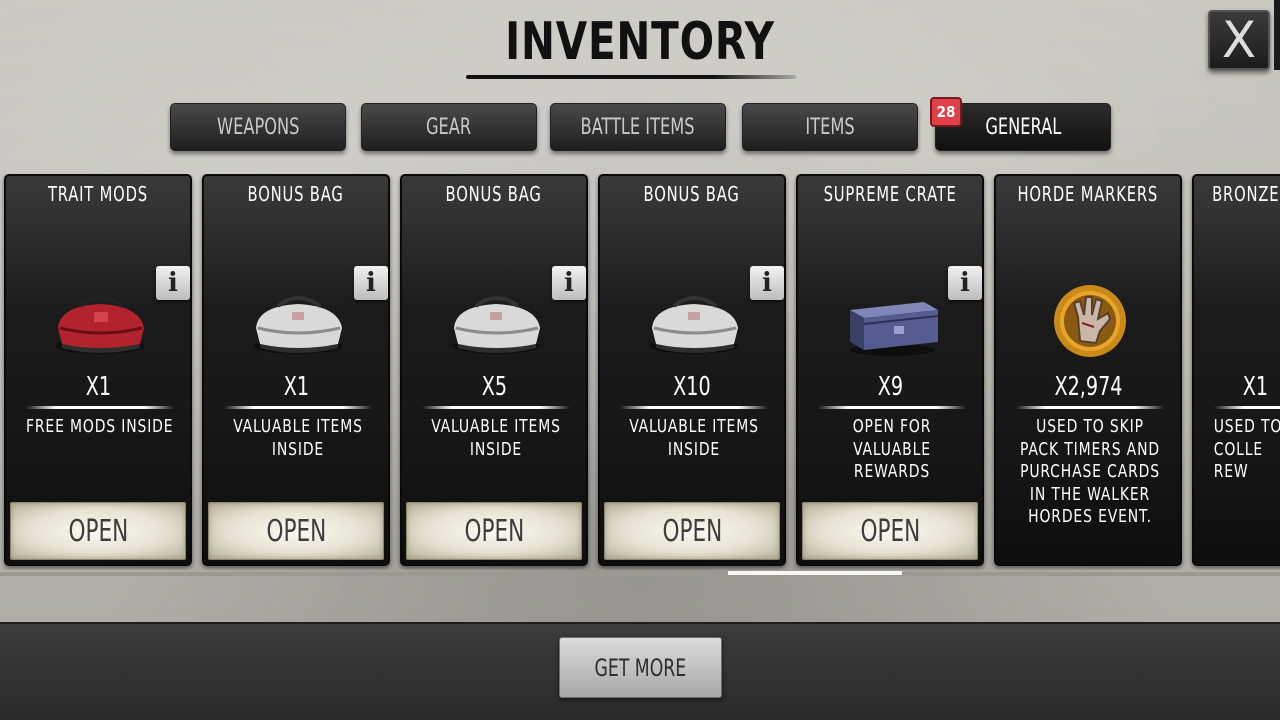 The image size is (1280, 720). I want to click on bronze-star-medal-icon, so click(1254, 319).